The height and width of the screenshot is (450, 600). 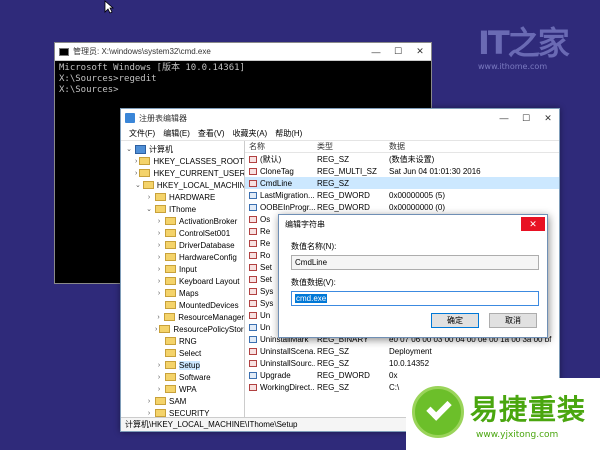 I want to click on tree-node: › ActivationBroker, so click(x=182, y=221).